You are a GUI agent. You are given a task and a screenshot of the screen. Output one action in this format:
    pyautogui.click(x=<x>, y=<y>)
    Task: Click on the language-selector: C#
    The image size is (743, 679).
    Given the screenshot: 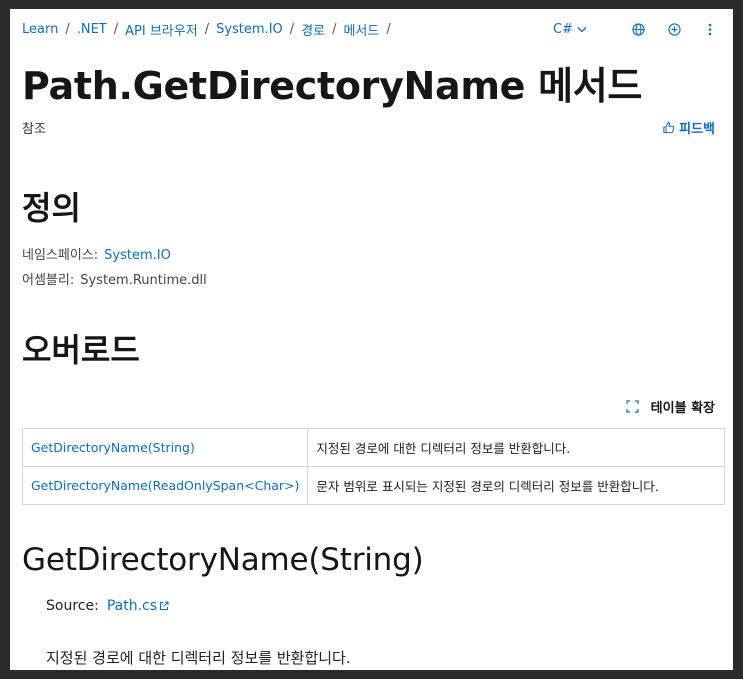 What is the action you would take?
    pyautogui.click(x=570, y=29)
    